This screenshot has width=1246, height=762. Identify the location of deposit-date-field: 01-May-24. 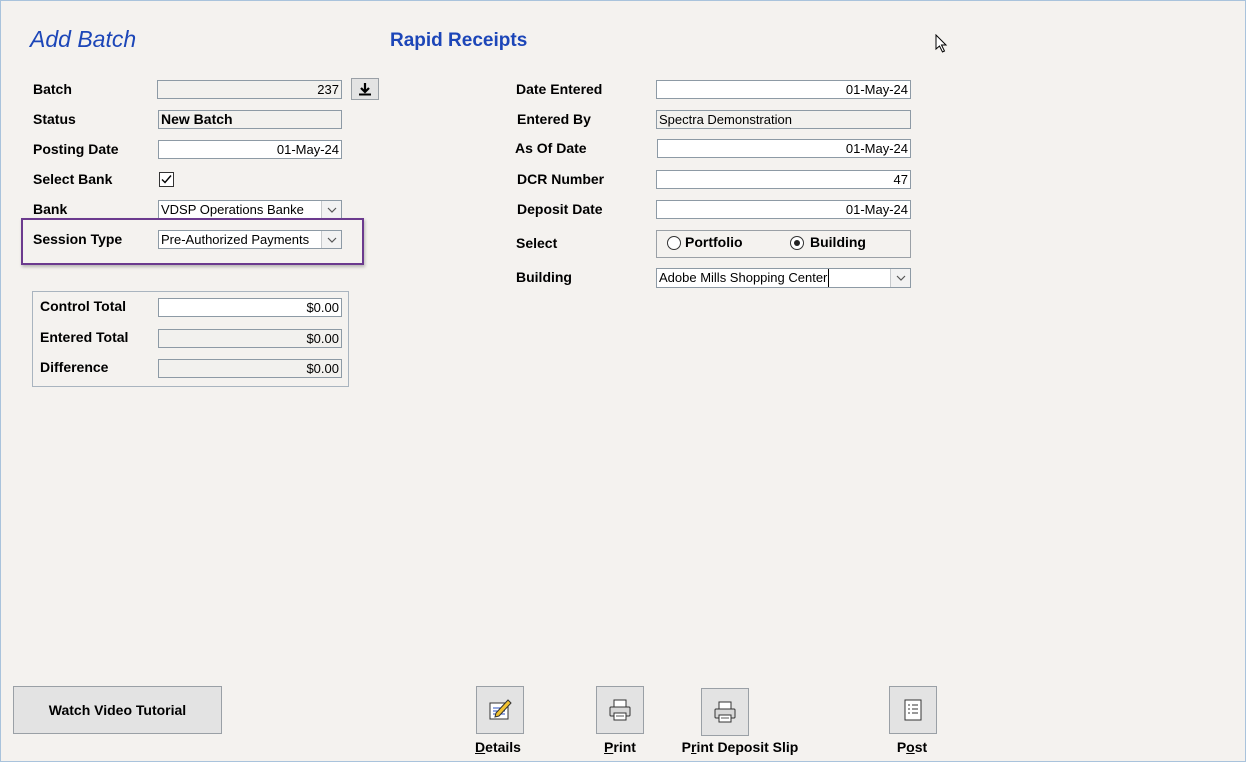
(783, 209).